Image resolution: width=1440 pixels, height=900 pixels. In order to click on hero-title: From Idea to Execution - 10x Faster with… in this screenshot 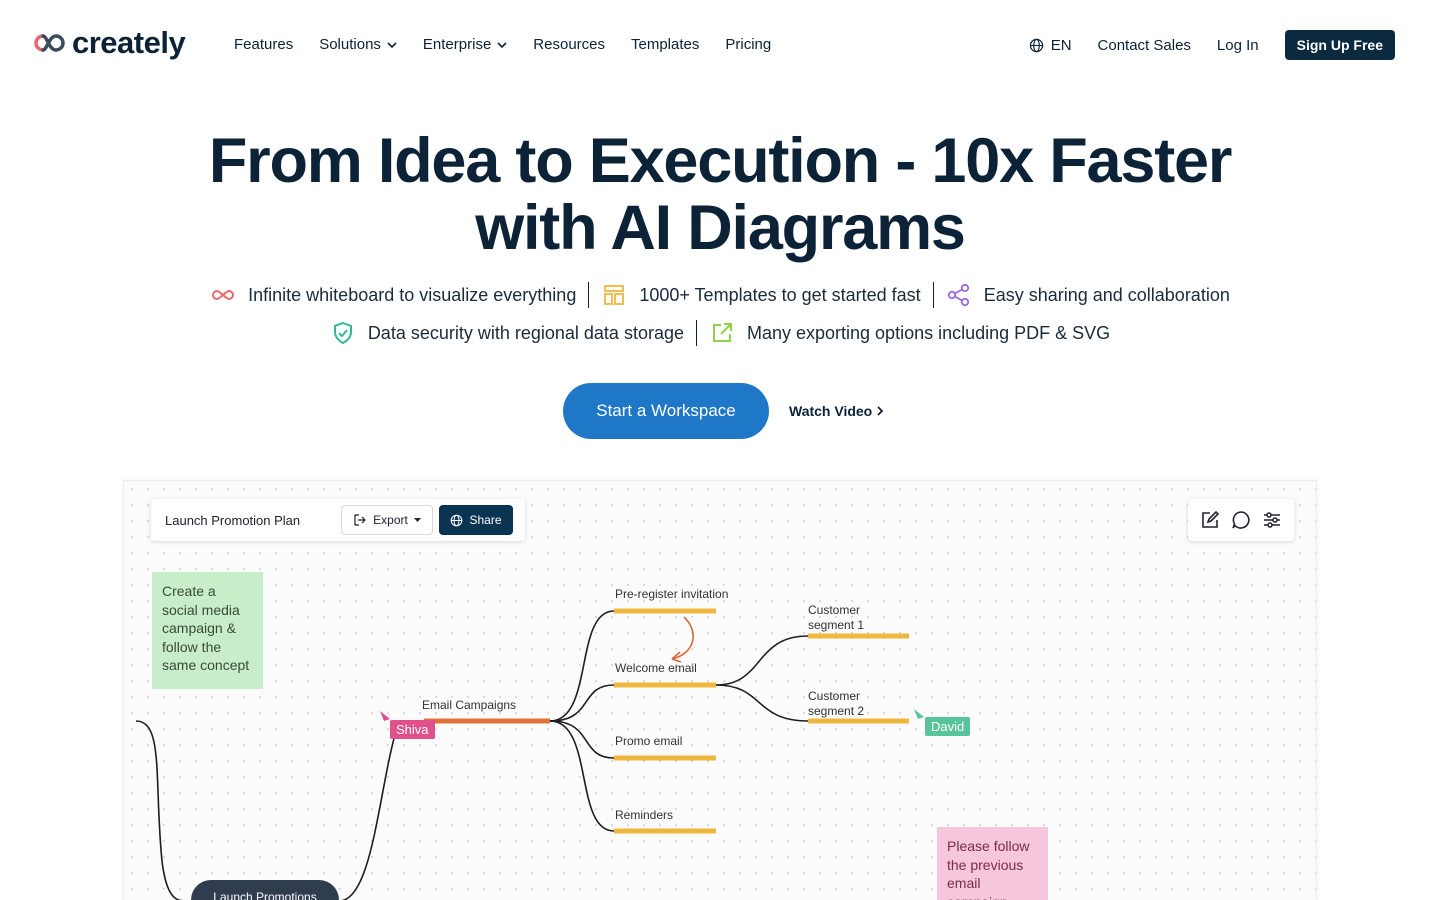, I will do `click(720, 195)`.